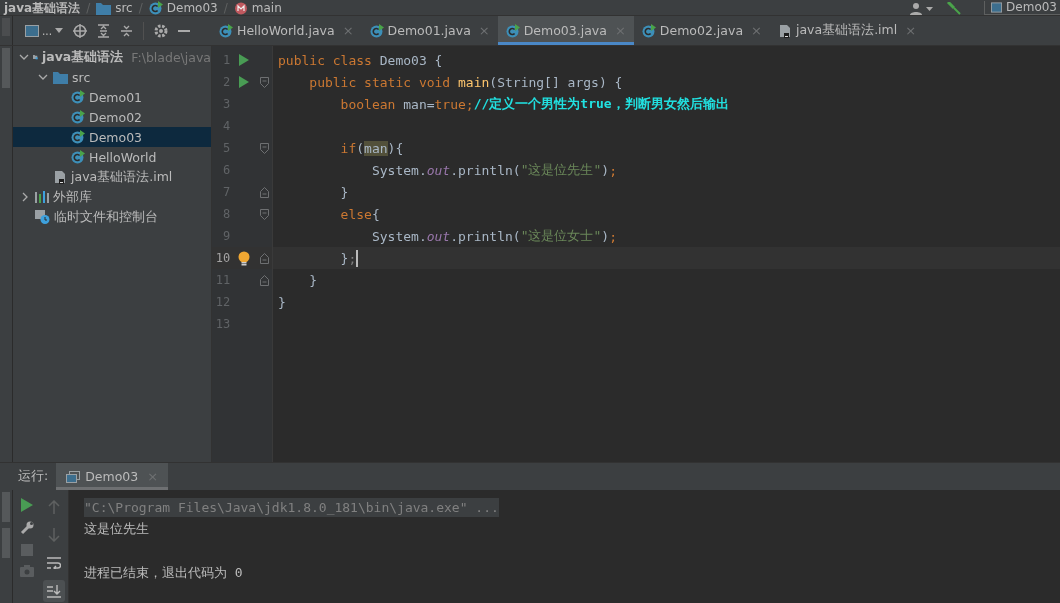 The width and height of the screenshot is (1060, 603). Describe the element at coordinates (73, 476) in the screenshot. I see `console-icon` at that location.